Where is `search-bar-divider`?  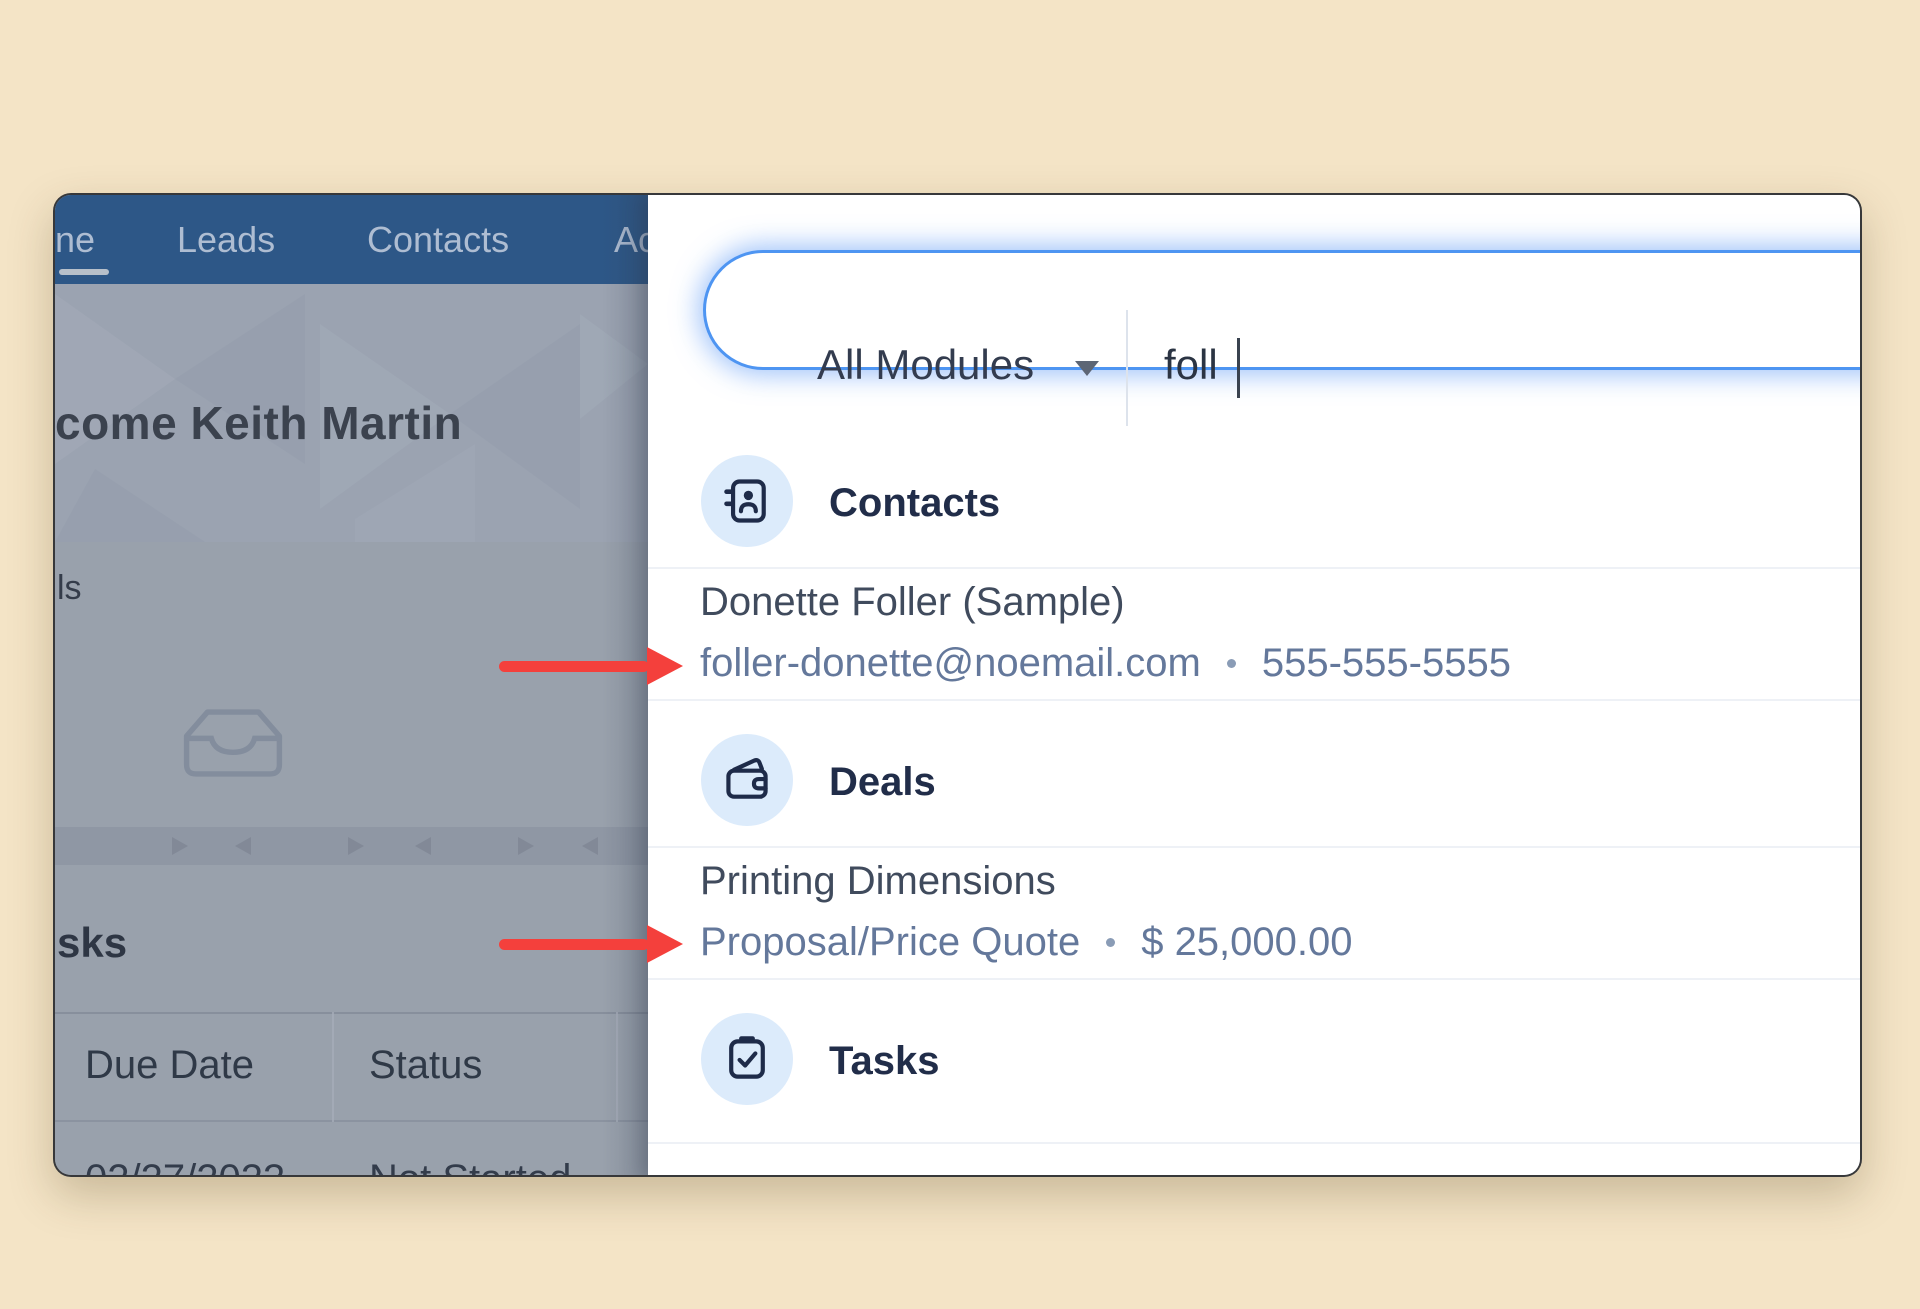
search-bar-divider is located at coordinates (1127, 368).